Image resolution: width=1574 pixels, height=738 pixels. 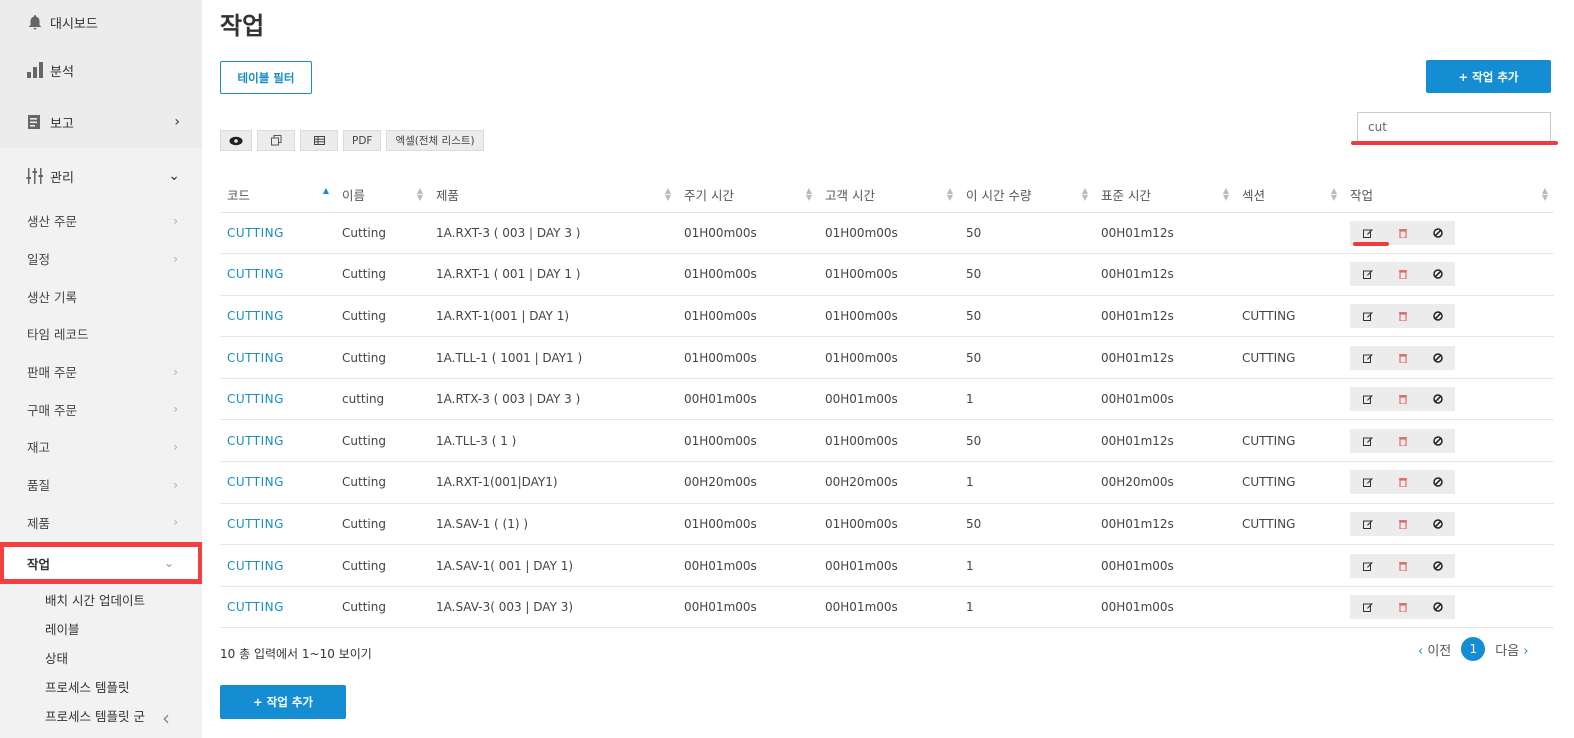 I want to click on prev-label: 이전, so click(x=1439, y=651).